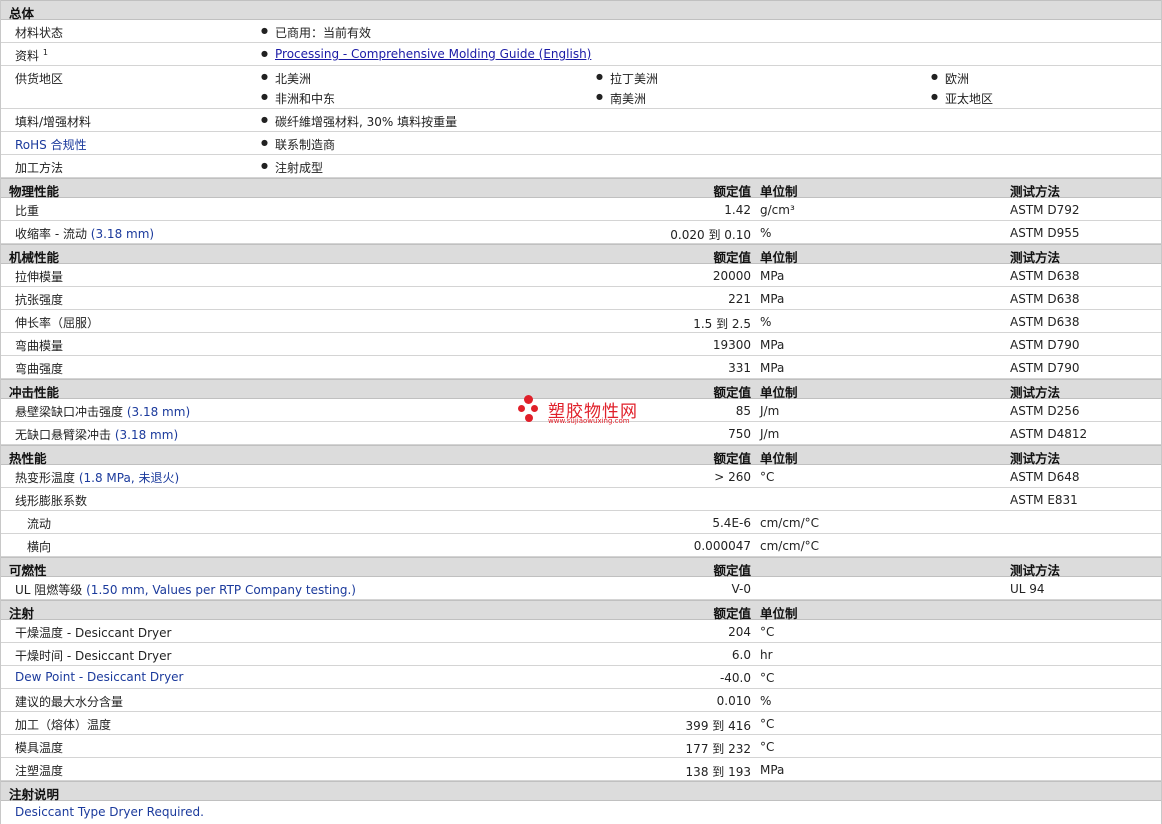 The width and height of the screenshot is (1162, 824). I want to click on row-label: 拉伸模量, so click(39, 277).